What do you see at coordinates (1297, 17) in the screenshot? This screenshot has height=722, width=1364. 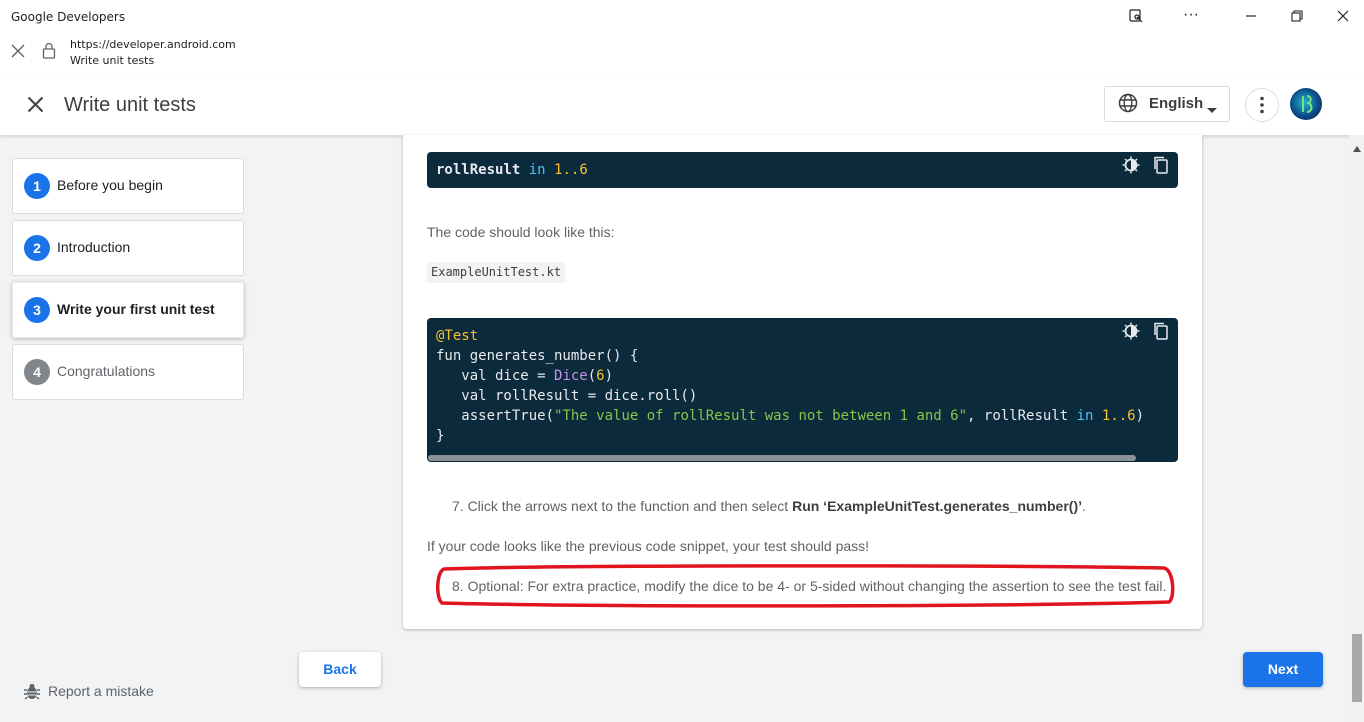 I see `restore-icon` at bounding box center [1297, 17].